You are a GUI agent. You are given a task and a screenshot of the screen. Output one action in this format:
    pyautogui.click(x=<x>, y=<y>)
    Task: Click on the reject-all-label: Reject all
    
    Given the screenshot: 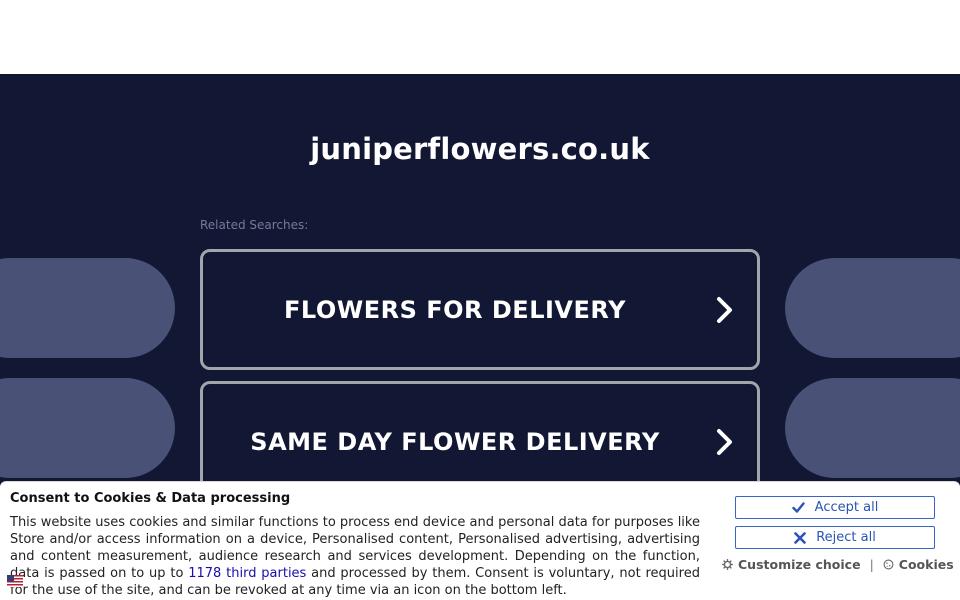 What is the action you would take?
    pyautogui.click(x=846, y=537)
    